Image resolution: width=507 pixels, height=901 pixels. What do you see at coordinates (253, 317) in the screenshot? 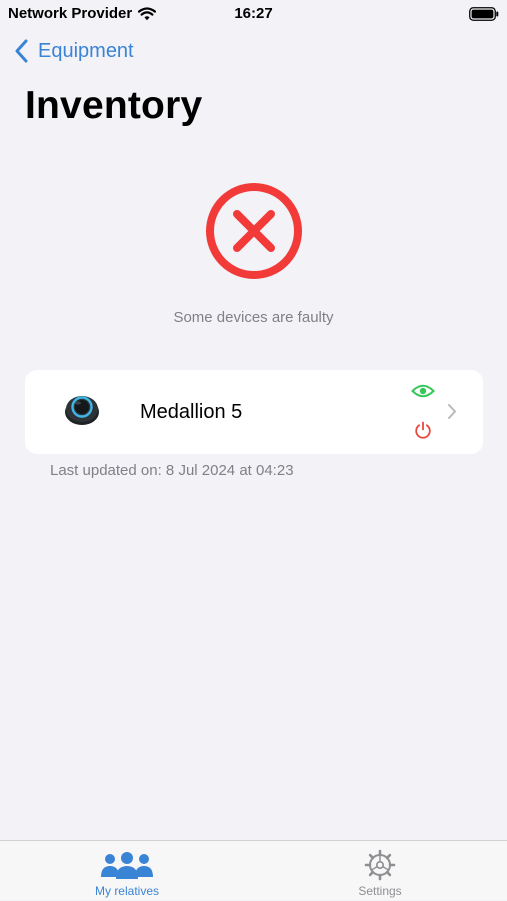
I see `status-message: Some devices are faulty` at bounding box center [253, 317].